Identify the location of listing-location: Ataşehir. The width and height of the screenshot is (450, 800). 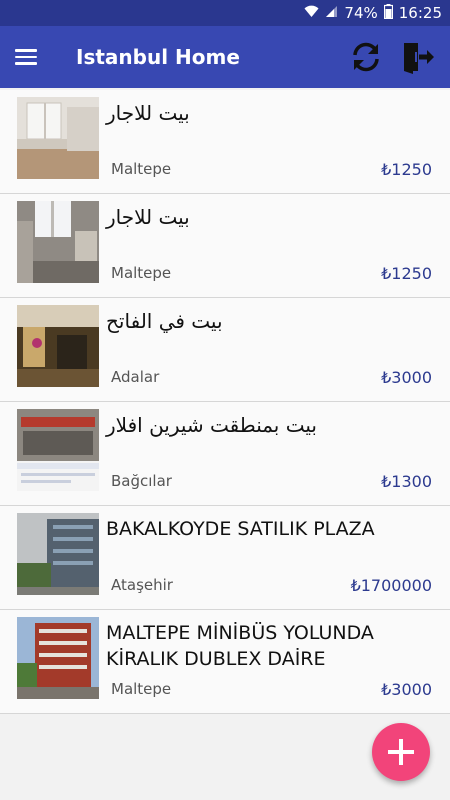
(142, 585).